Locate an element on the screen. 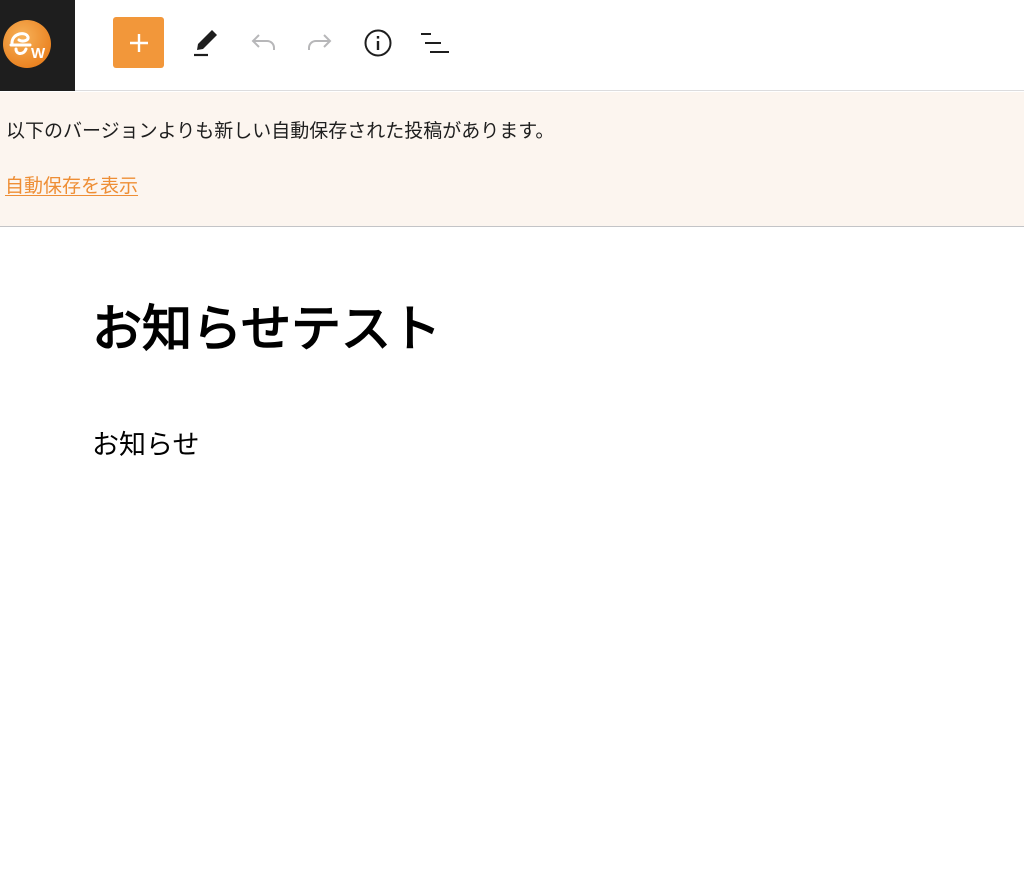 The image size is (1024, 882). list-view-button is located at coordinates (434, 42).